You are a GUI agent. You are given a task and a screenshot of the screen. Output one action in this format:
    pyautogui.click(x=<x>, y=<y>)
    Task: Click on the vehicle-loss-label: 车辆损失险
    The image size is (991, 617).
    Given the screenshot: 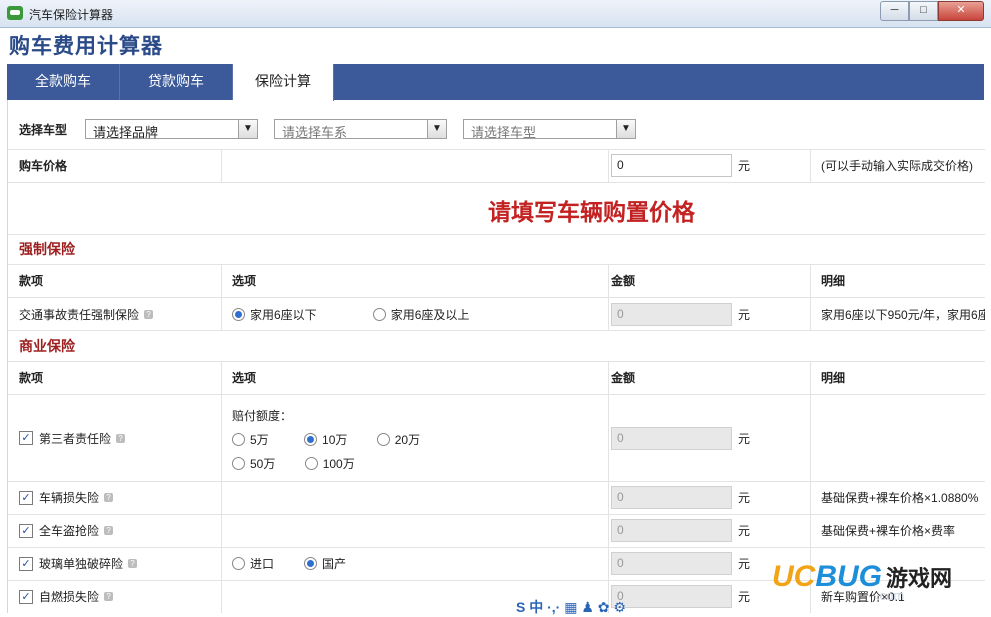 What is the action you would take?
    pyautogui.click(x=69, y=498)
    